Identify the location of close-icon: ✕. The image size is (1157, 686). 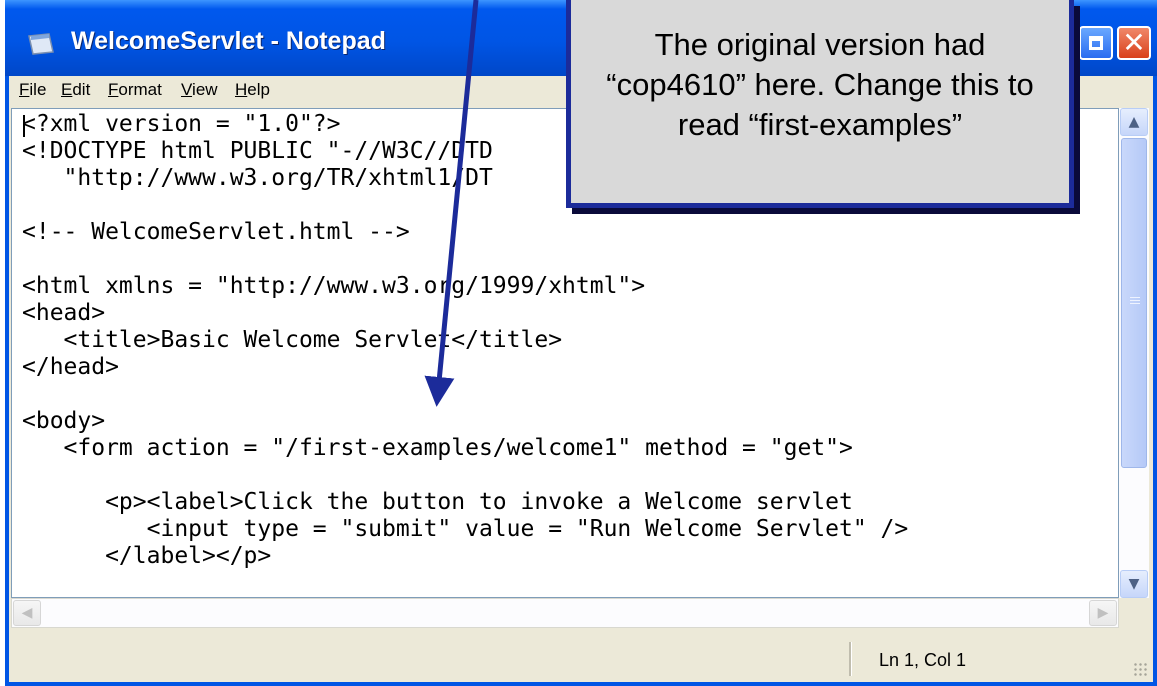
(1134, 42).